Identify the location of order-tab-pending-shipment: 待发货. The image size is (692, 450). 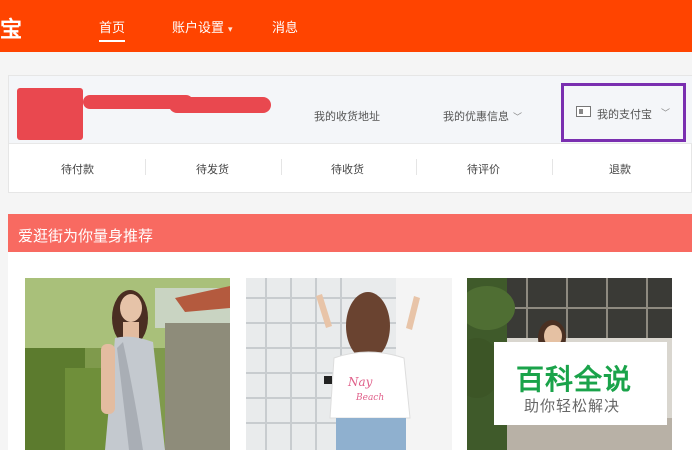
(212, 169).